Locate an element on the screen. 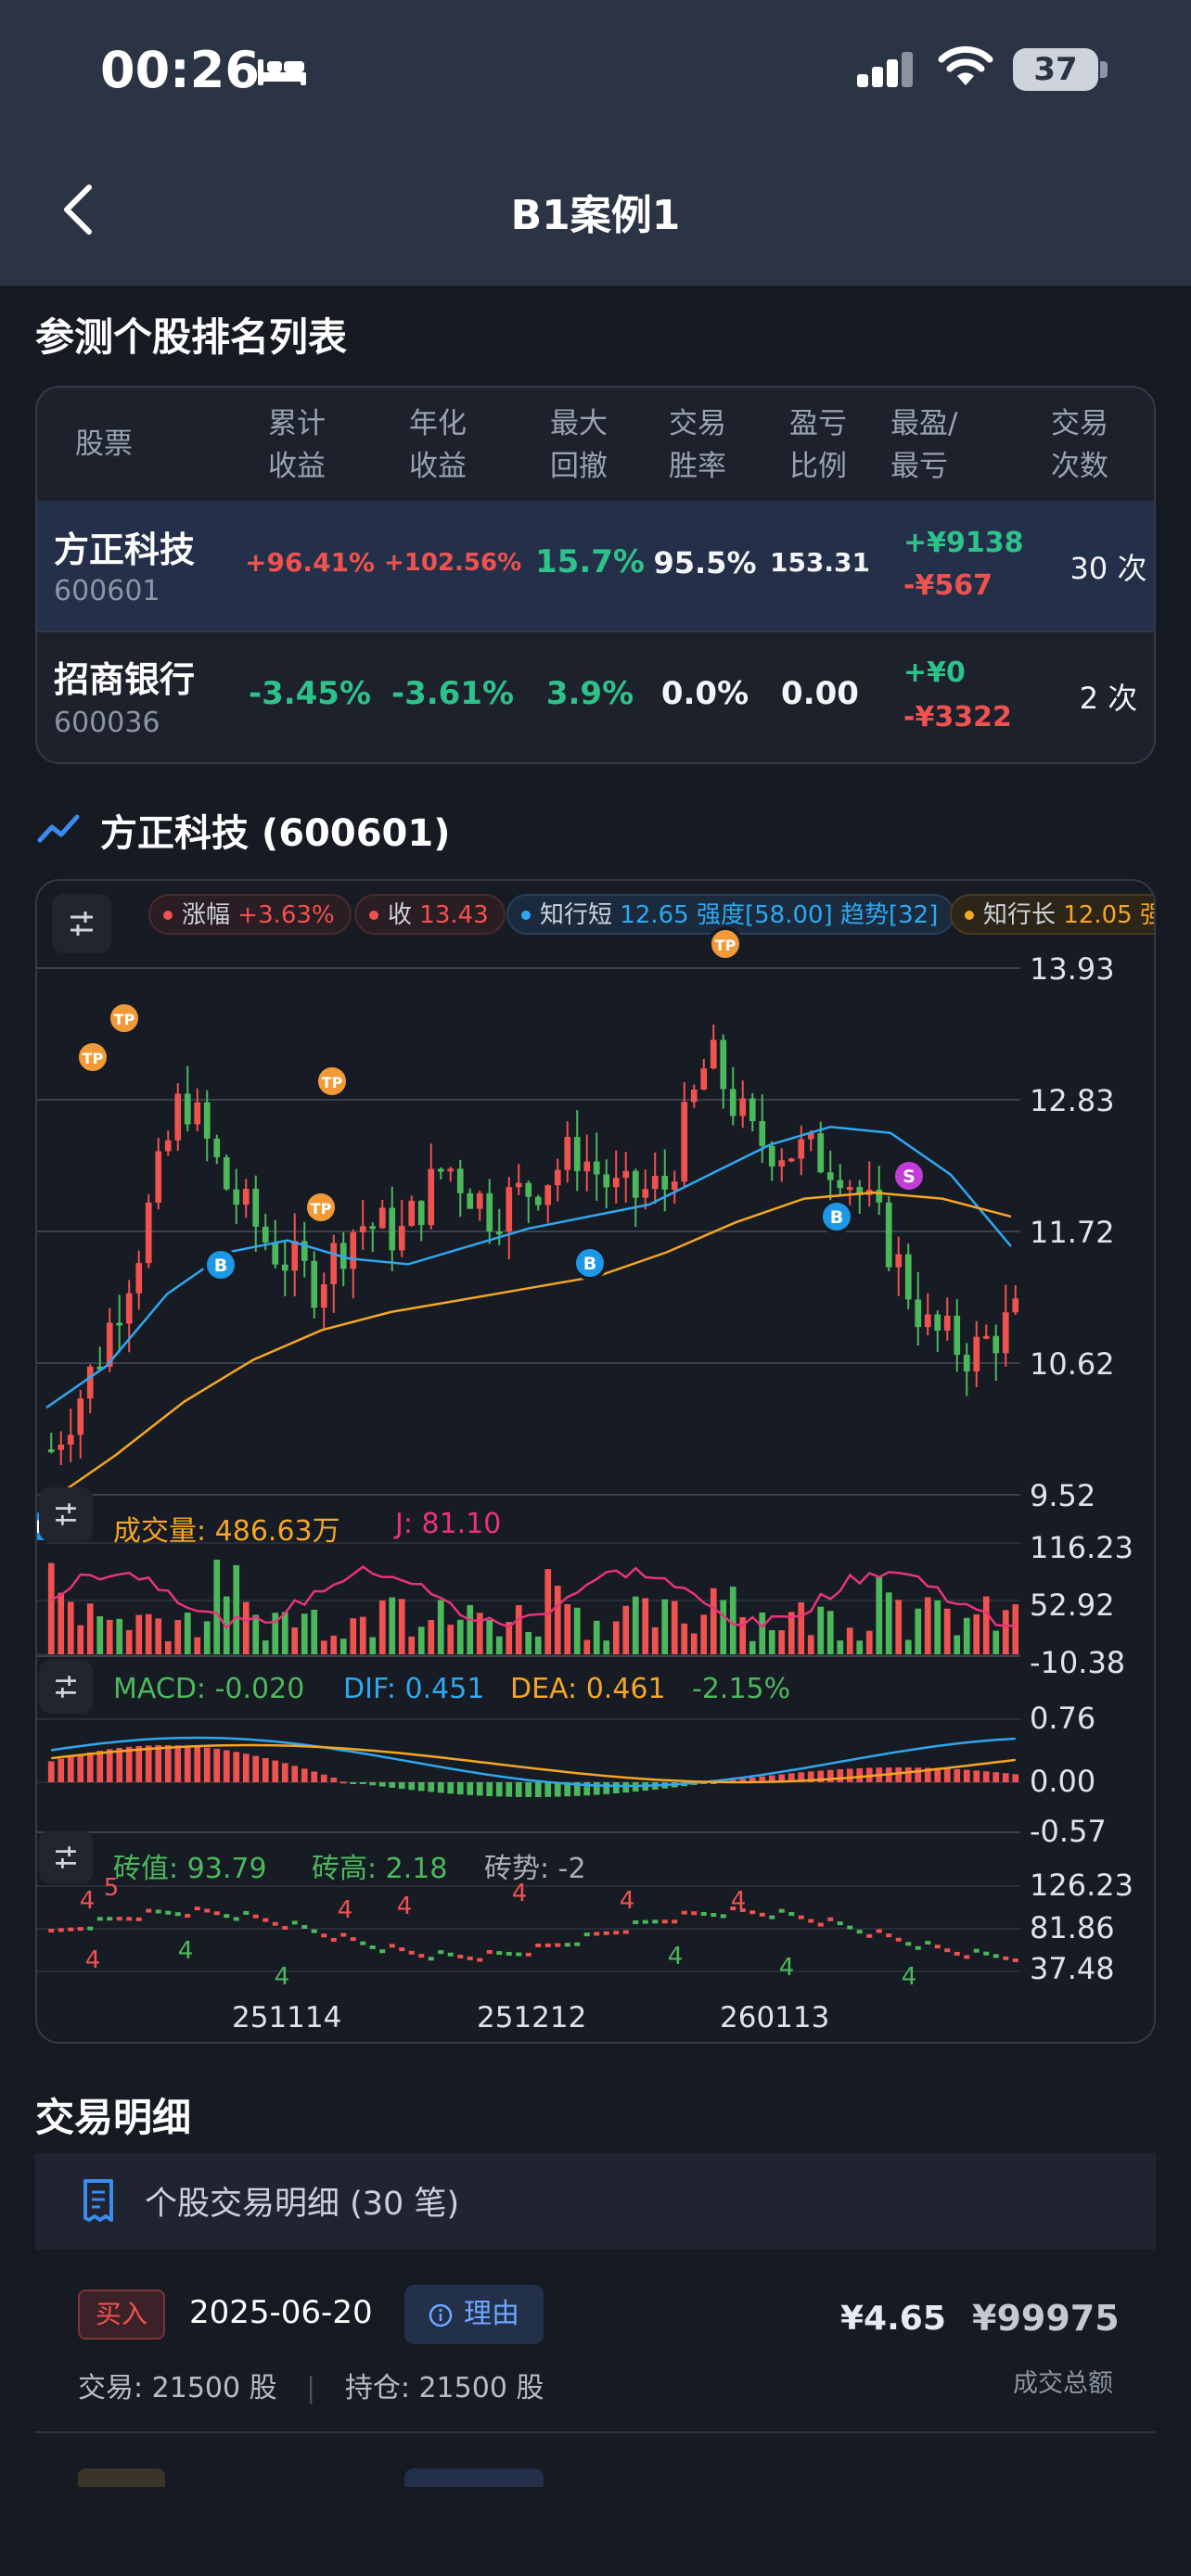 This screenshot has height=2576, width=1191. volume-settings-button is located at coordinates (66, 1514).